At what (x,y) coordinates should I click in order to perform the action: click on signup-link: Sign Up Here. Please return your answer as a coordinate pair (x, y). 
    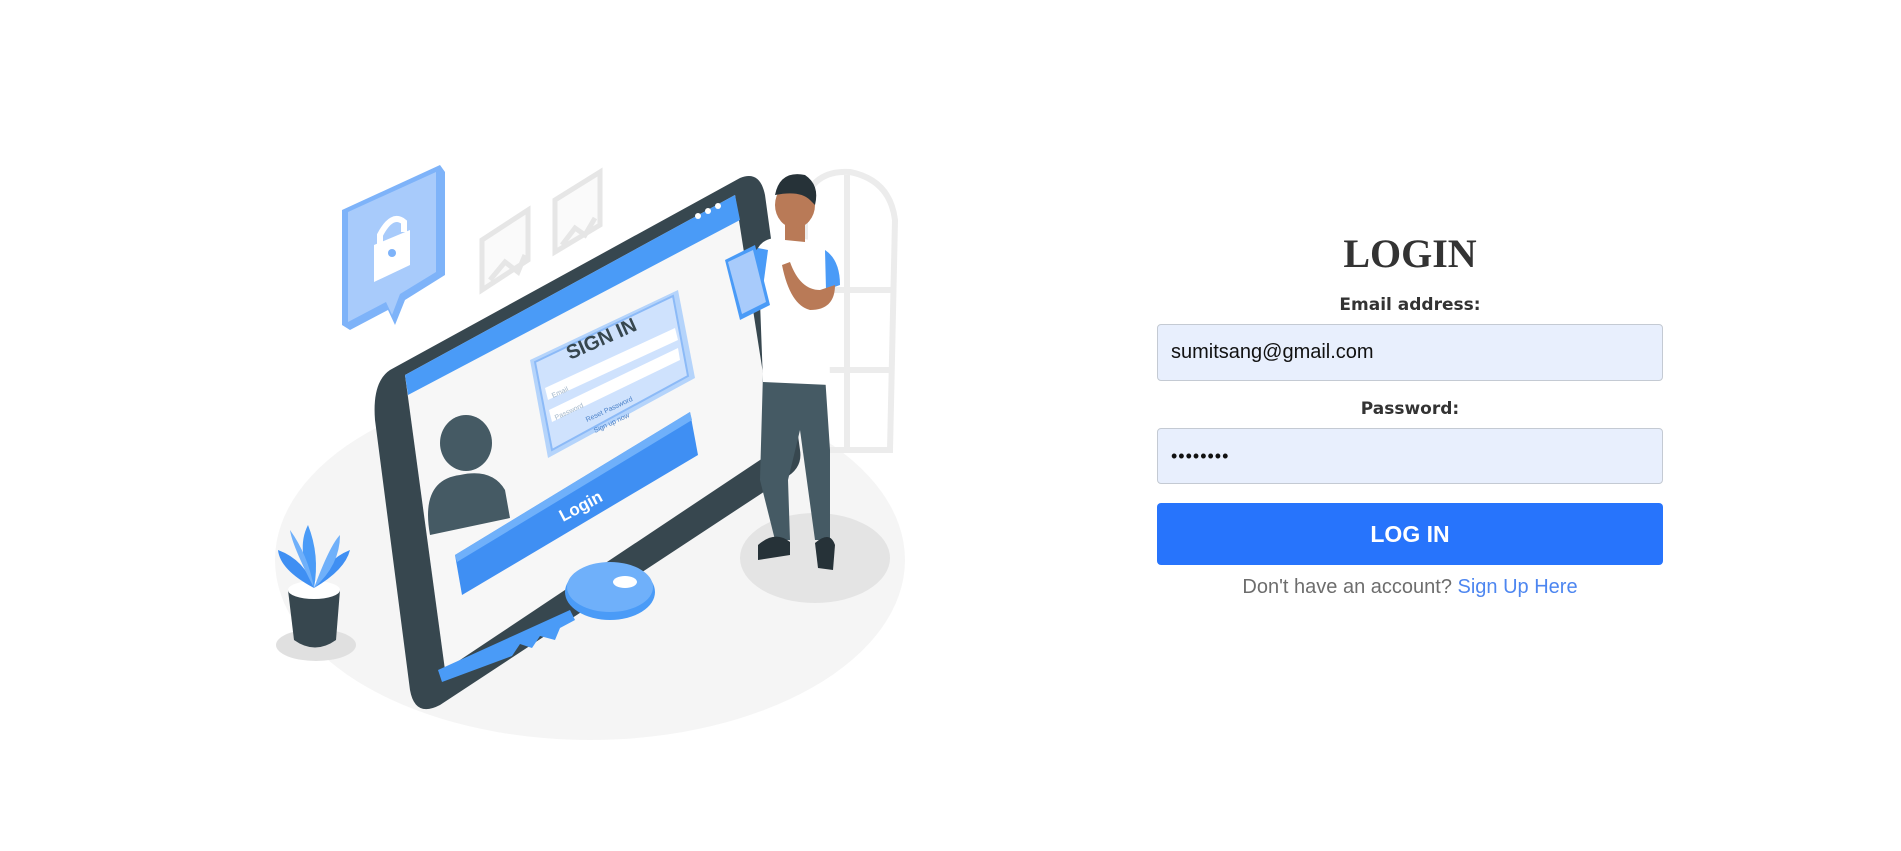
    Looking at the image, I should click on (1518, 587).